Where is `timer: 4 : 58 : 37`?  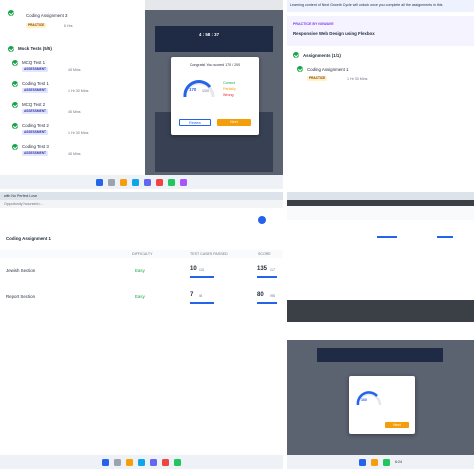 timer: 4 : 58 : 37 is located at coordinates (209, 34).